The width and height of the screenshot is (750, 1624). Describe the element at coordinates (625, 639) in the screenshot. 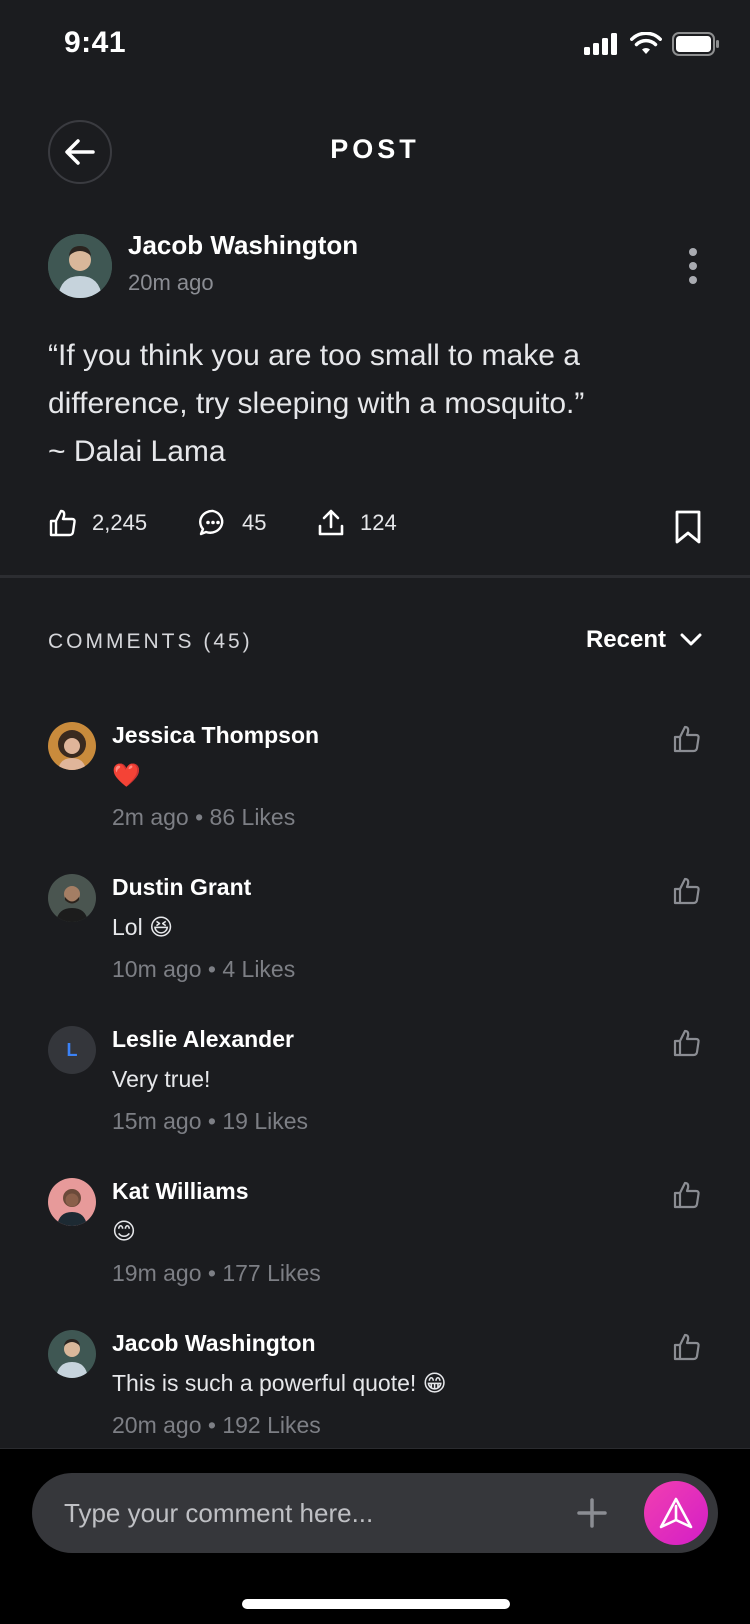

I see `sort-label: Recent` at that location.